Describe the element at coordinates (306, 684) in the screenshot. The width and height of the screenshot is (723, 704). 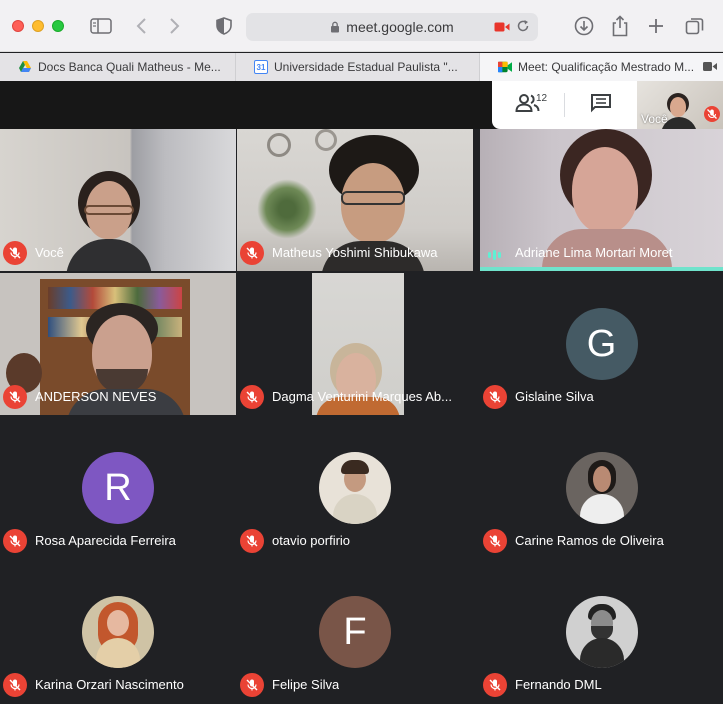
I see `participant-name: Felipe Silva` at that location.